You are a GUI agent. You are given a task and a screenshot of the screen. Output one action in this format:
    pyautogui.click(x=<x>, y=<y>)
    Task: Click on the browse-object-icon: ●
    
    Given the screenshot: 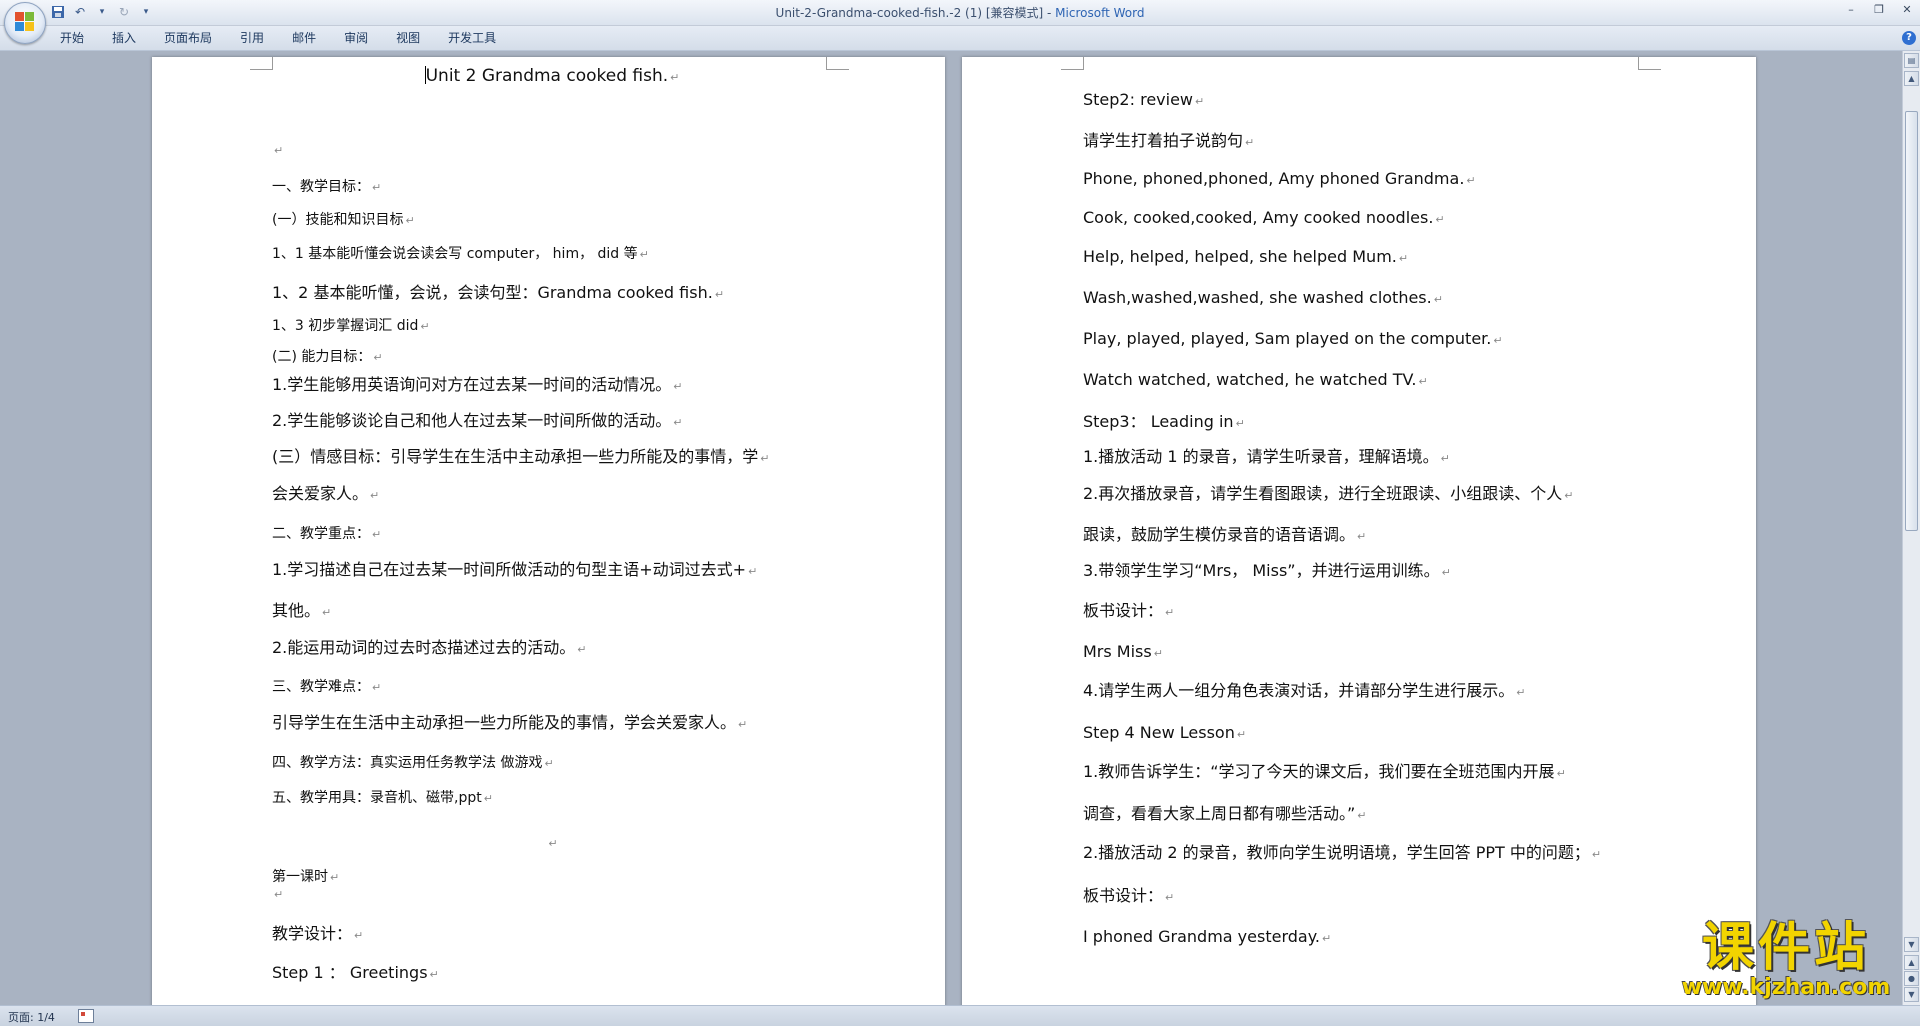 What is the action you would take?
    pyautogui.click(x=1911, y=978)
    